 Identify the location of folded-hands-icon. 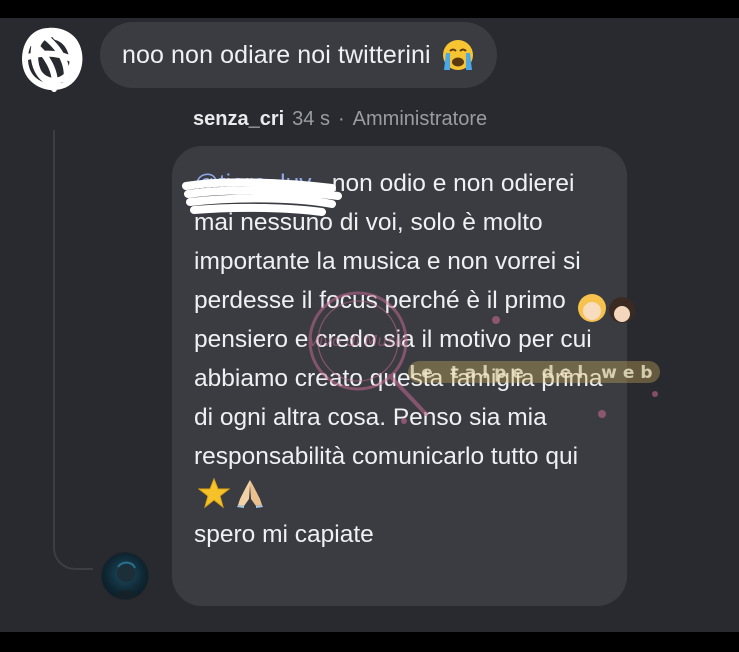
(250, 494).